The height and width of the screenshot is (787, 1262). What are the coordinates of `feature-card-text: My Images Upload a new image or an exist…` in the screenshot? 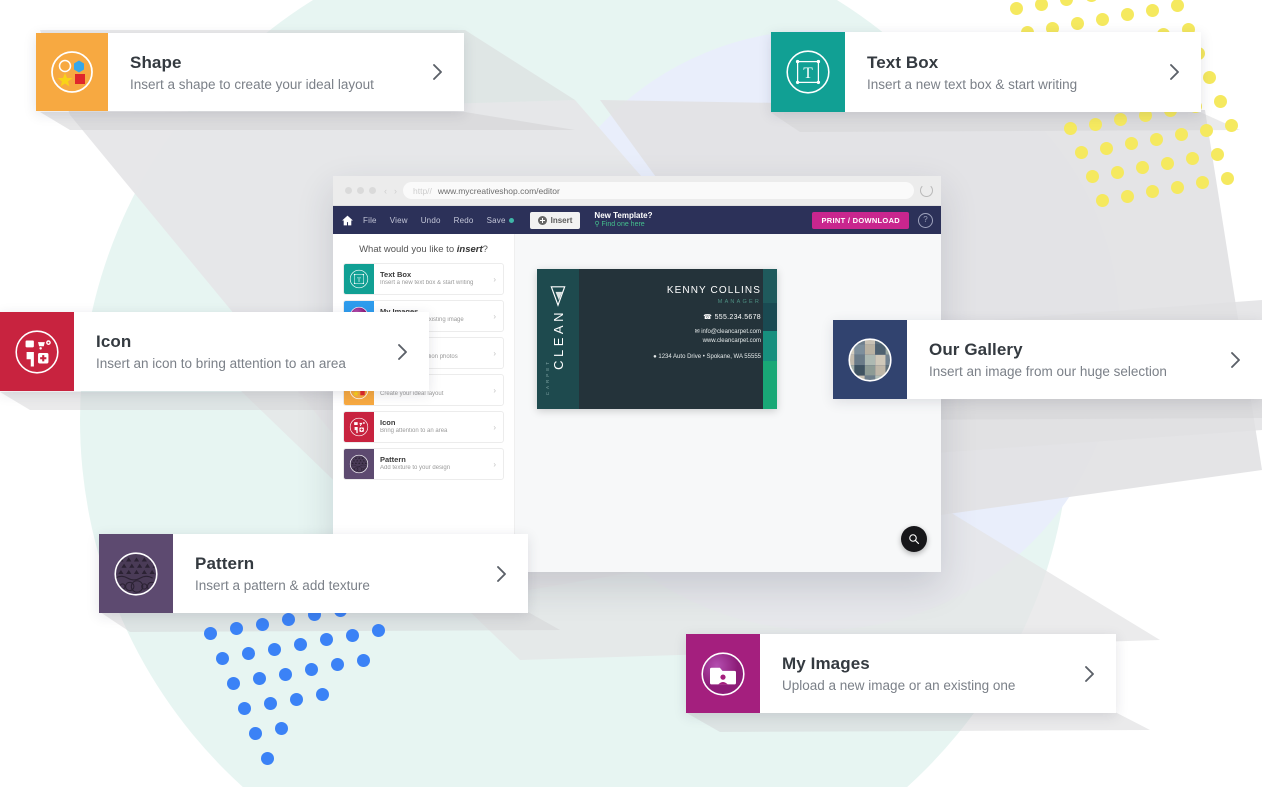 It's located at (922, 673).